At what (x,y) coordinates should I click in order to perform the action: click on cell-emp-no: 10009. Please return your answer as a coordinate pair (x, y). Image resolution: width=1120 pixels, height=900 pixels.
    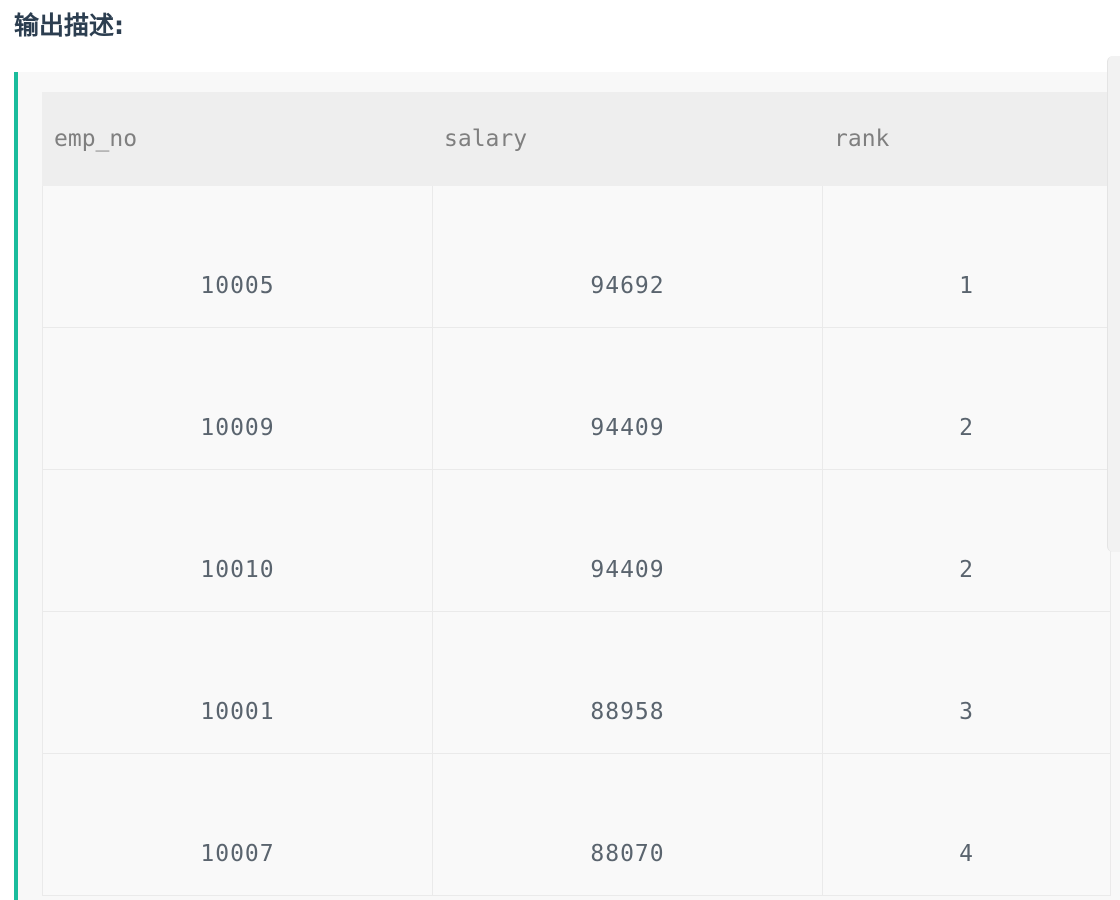
    Looking at the image, I should click on (237, 398).